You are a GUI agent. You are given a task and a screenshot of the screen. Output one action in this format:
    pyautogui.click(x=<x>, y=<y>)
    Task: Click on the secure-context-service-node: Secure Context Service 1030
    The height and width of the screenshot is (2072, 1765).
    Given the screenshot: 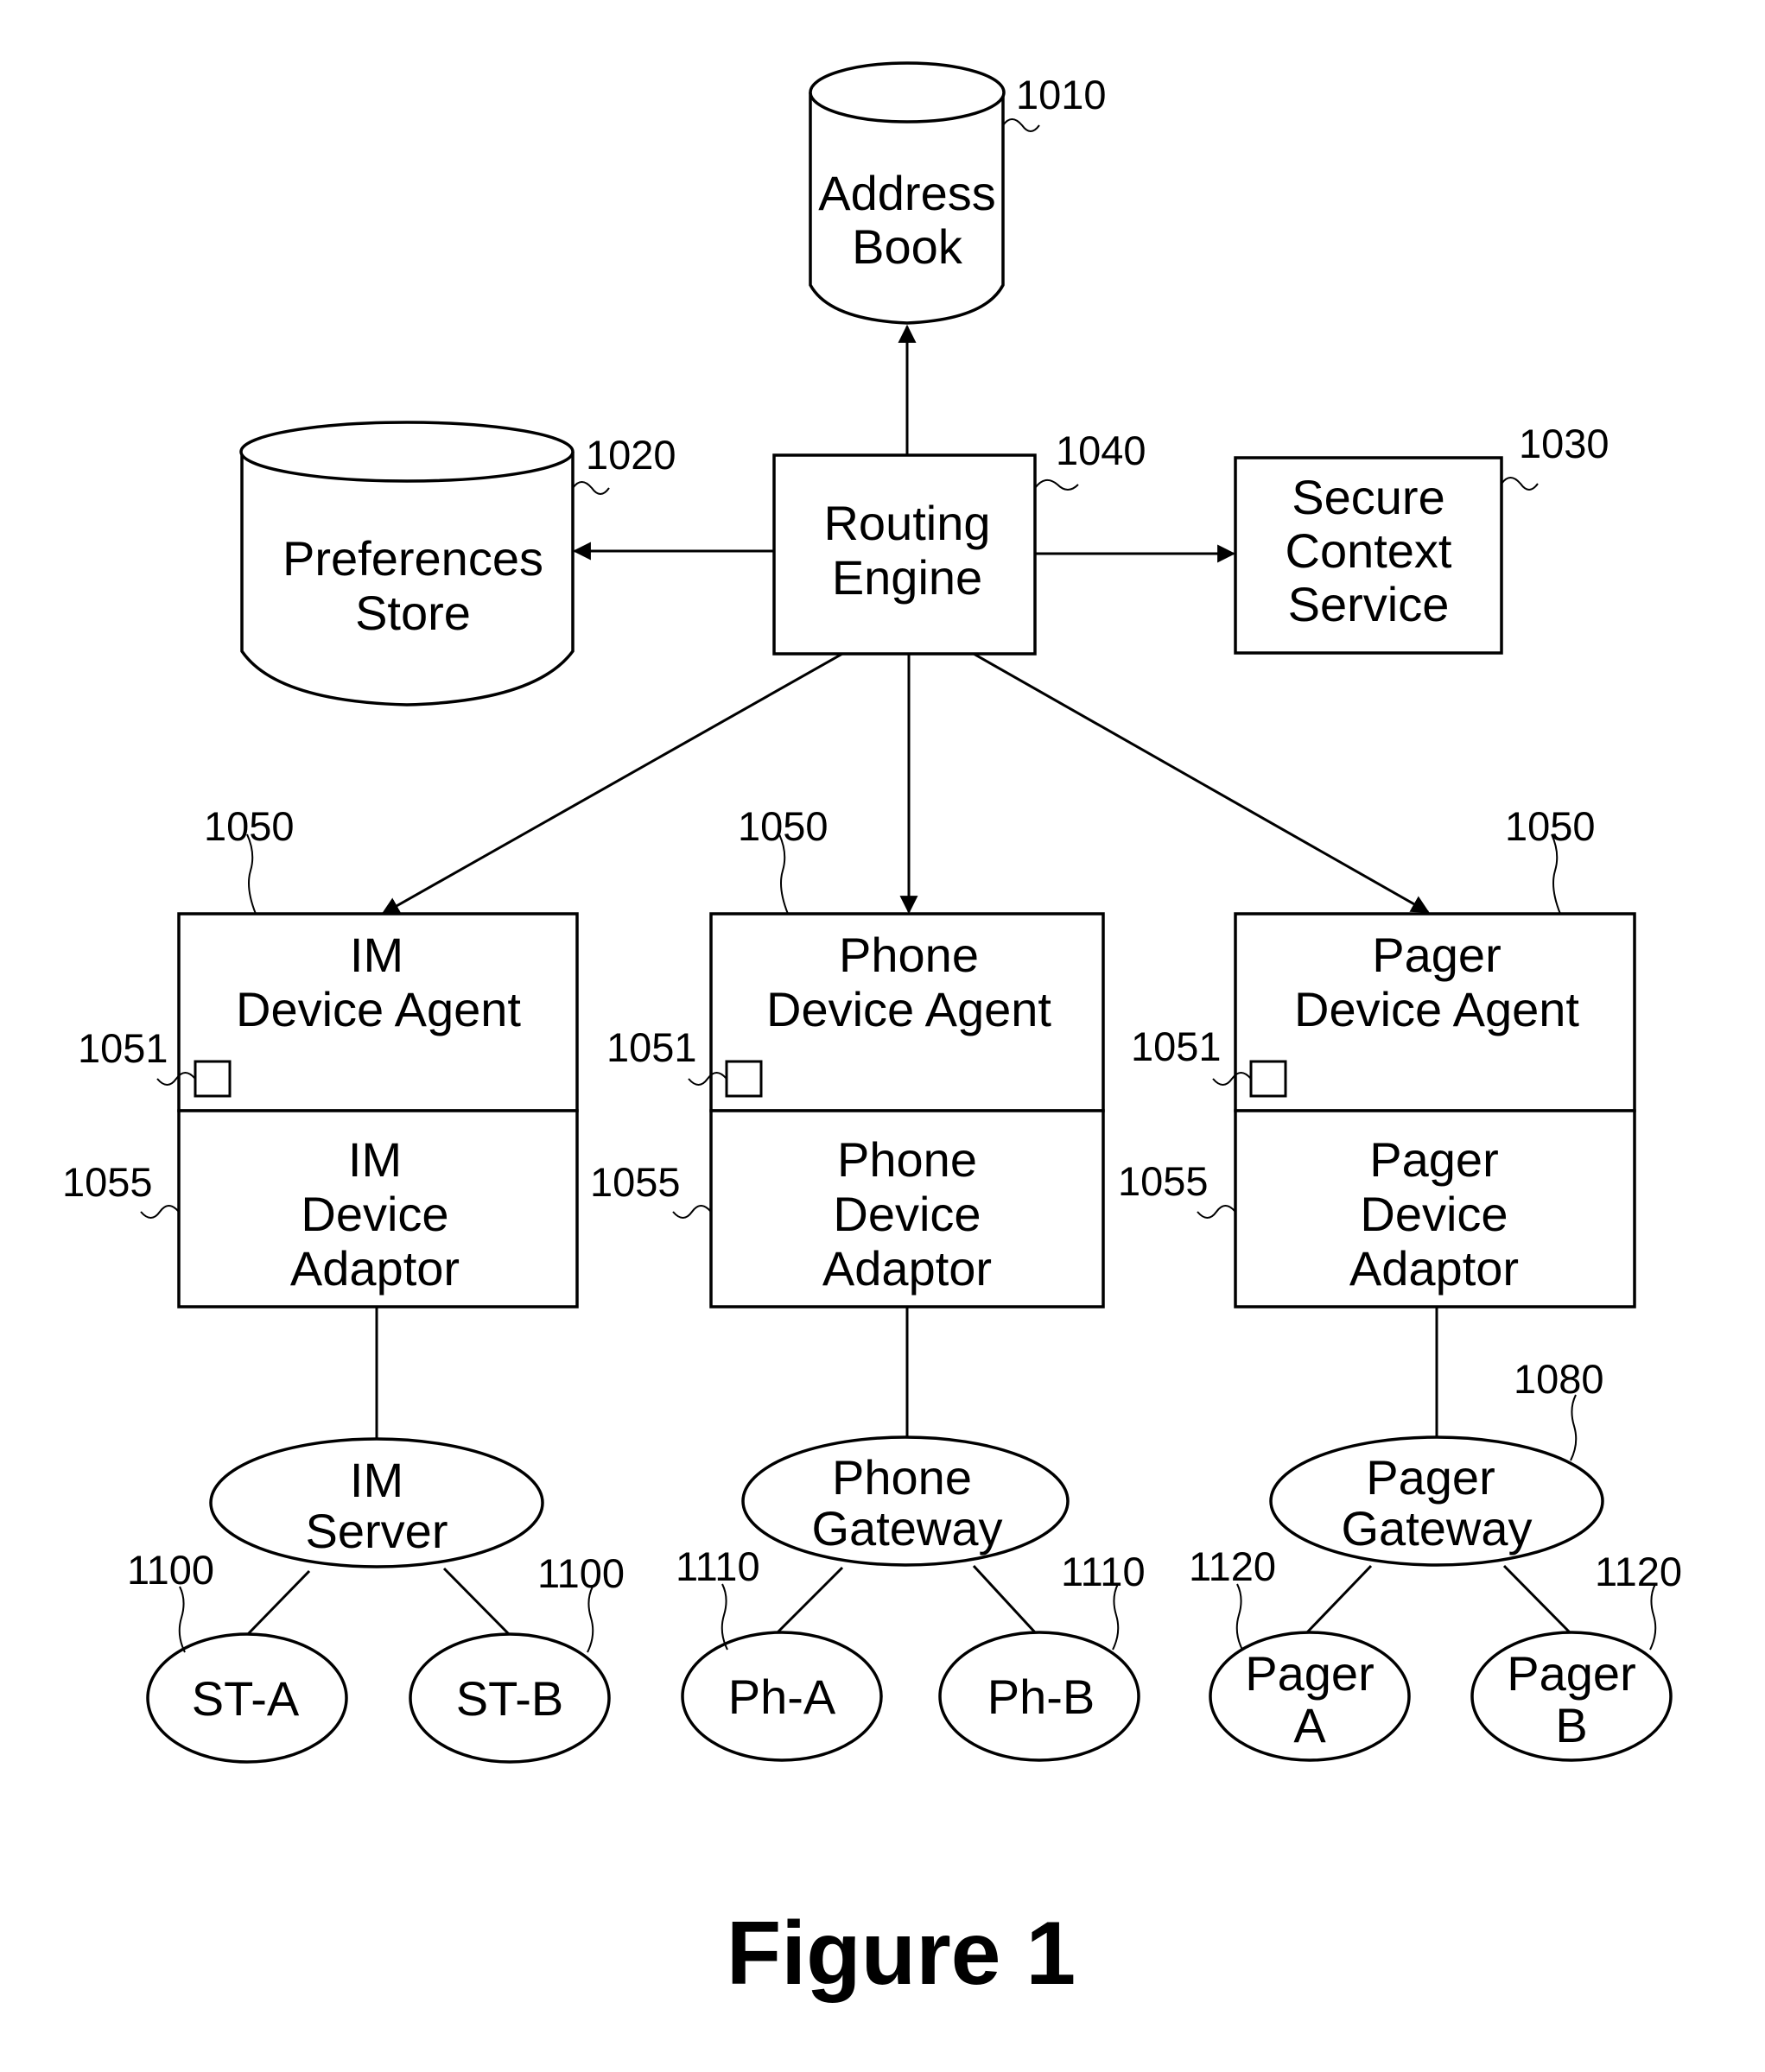 What is the action you would take?
    pyautogui.click(x=1421, y=538)
    